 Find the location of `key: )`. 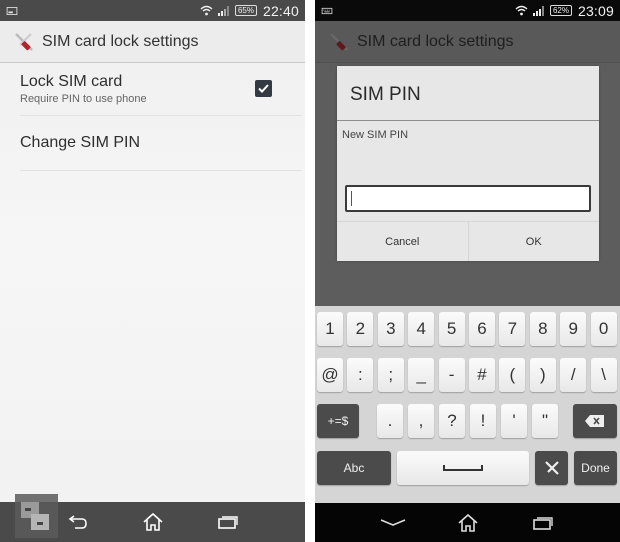

key: ) is located at coordinates (542, 375).